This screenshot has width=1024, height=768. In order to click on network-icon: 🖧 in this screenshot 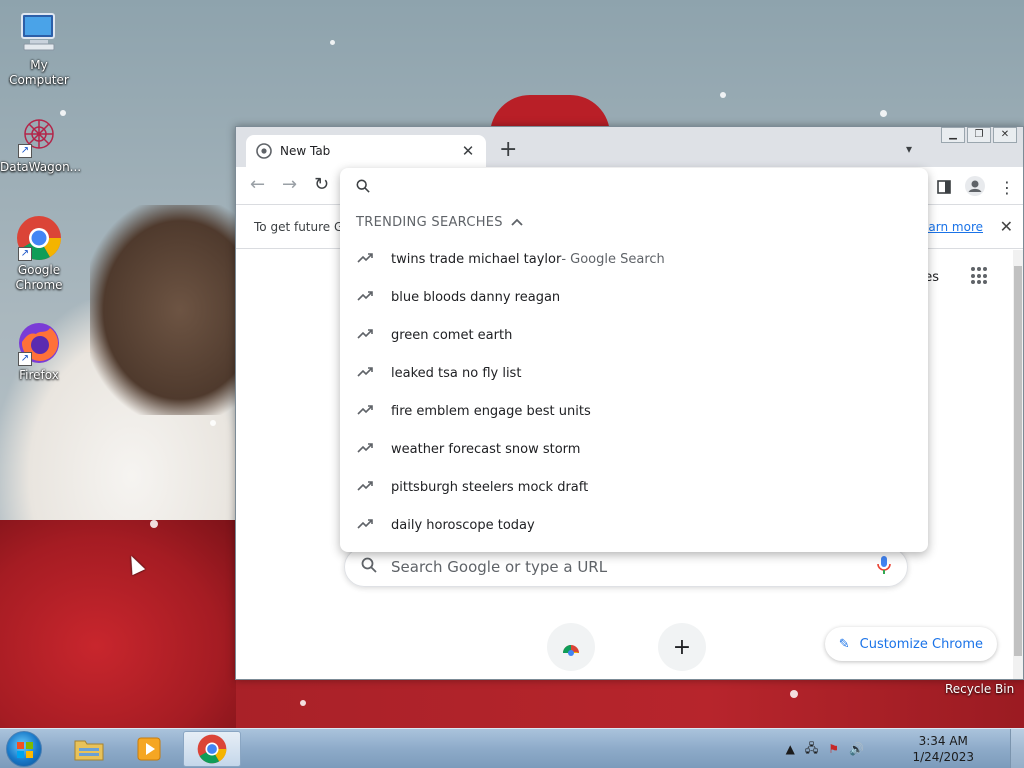, I will do `click(811, 749)`.